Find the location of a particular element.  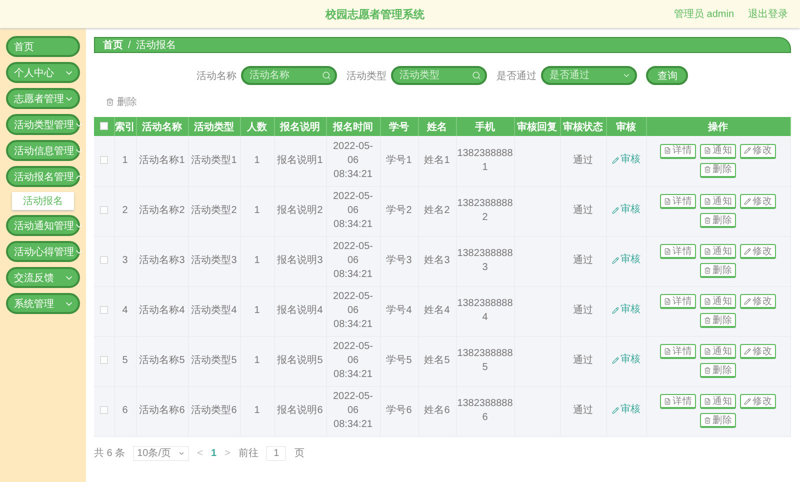

table-cell: 学号3 is located at coordinates (399, 261).